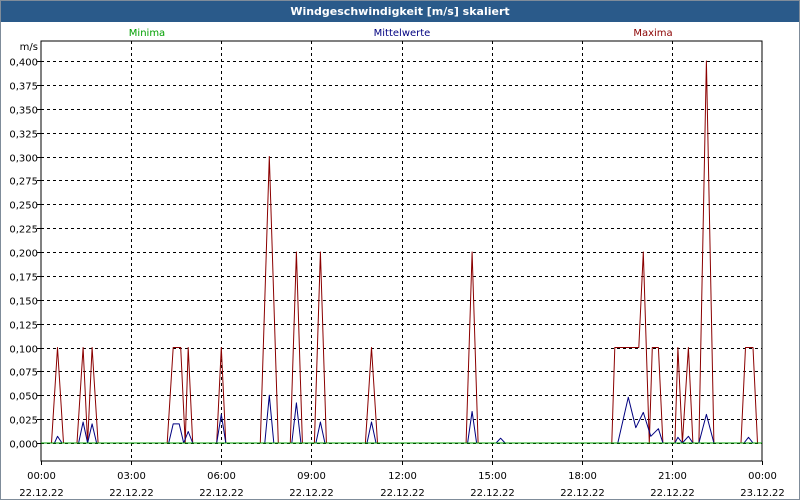  I want to click on x-tick-date: 23.12.22, so click(762, 493).